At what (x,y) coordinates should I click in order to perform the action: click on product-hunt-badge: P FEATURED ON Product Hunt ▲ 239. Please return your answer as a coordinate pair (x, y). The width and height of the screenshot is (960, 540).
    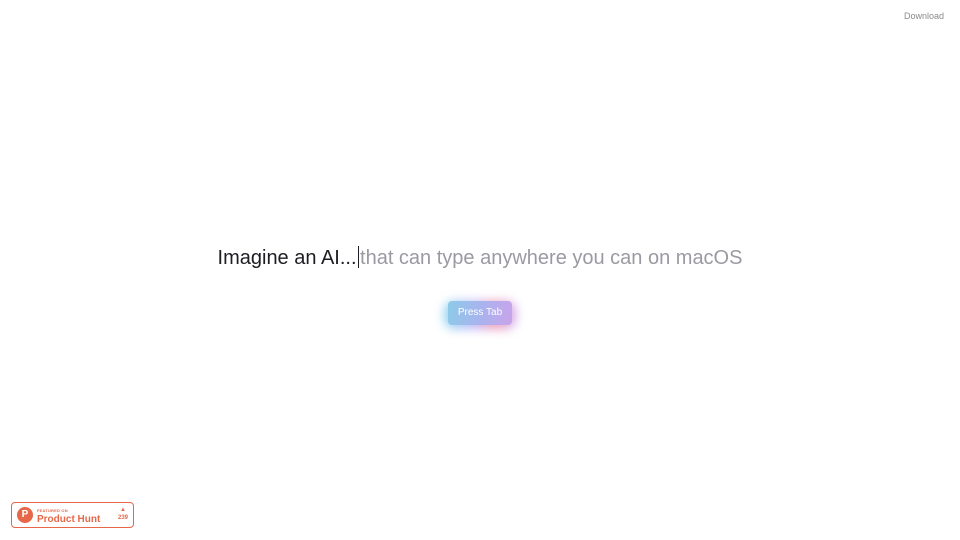
    Looking at the image, I should click on (72, 515).